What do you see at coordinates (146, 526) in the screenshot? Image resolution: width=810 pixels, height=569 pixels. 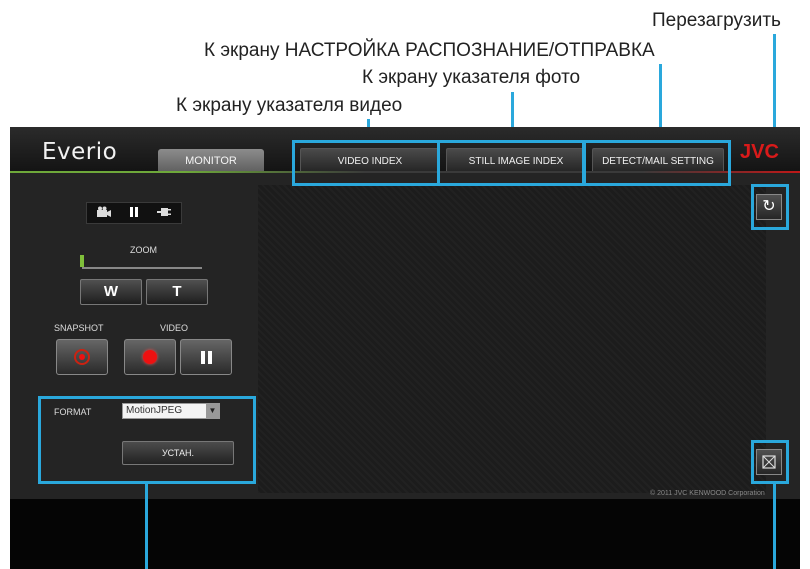 I see `leader-line-format` at bounding box center [146, 526].